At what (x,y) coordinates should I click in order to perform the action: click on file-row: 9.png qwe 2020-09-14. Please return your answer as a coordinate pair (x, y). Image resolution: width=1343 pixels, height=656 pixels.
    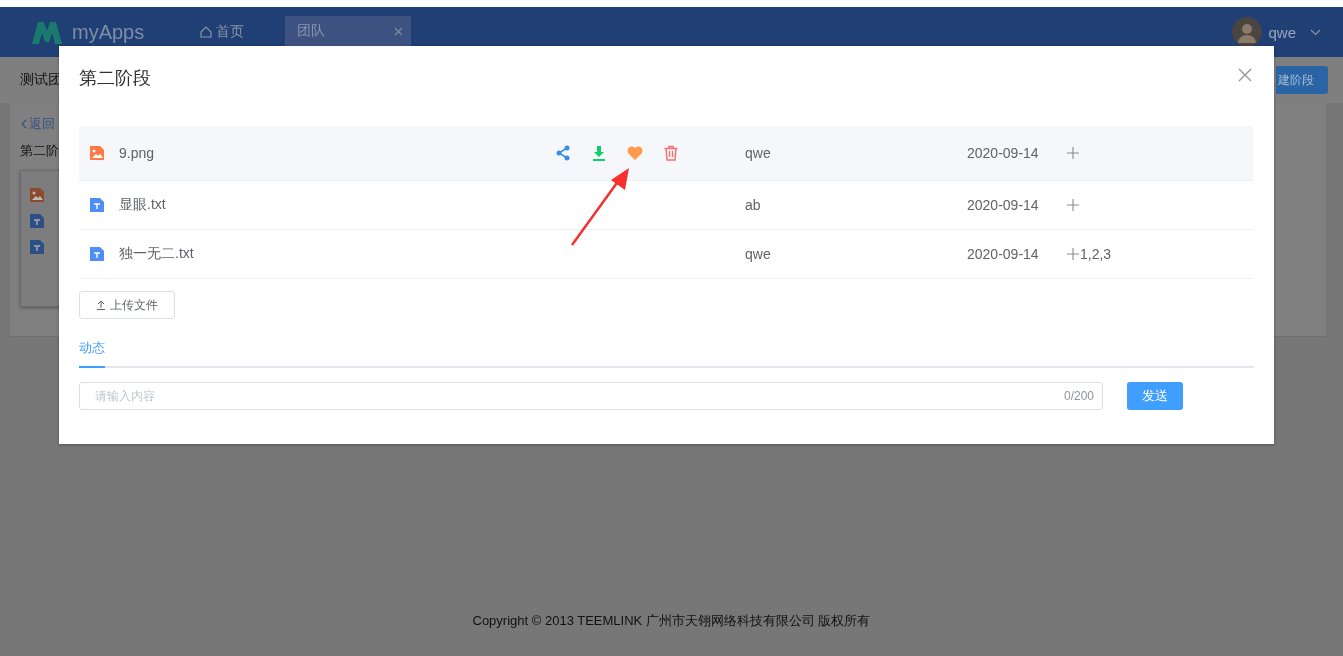
    Looking at the image, I should click on (666, 153).